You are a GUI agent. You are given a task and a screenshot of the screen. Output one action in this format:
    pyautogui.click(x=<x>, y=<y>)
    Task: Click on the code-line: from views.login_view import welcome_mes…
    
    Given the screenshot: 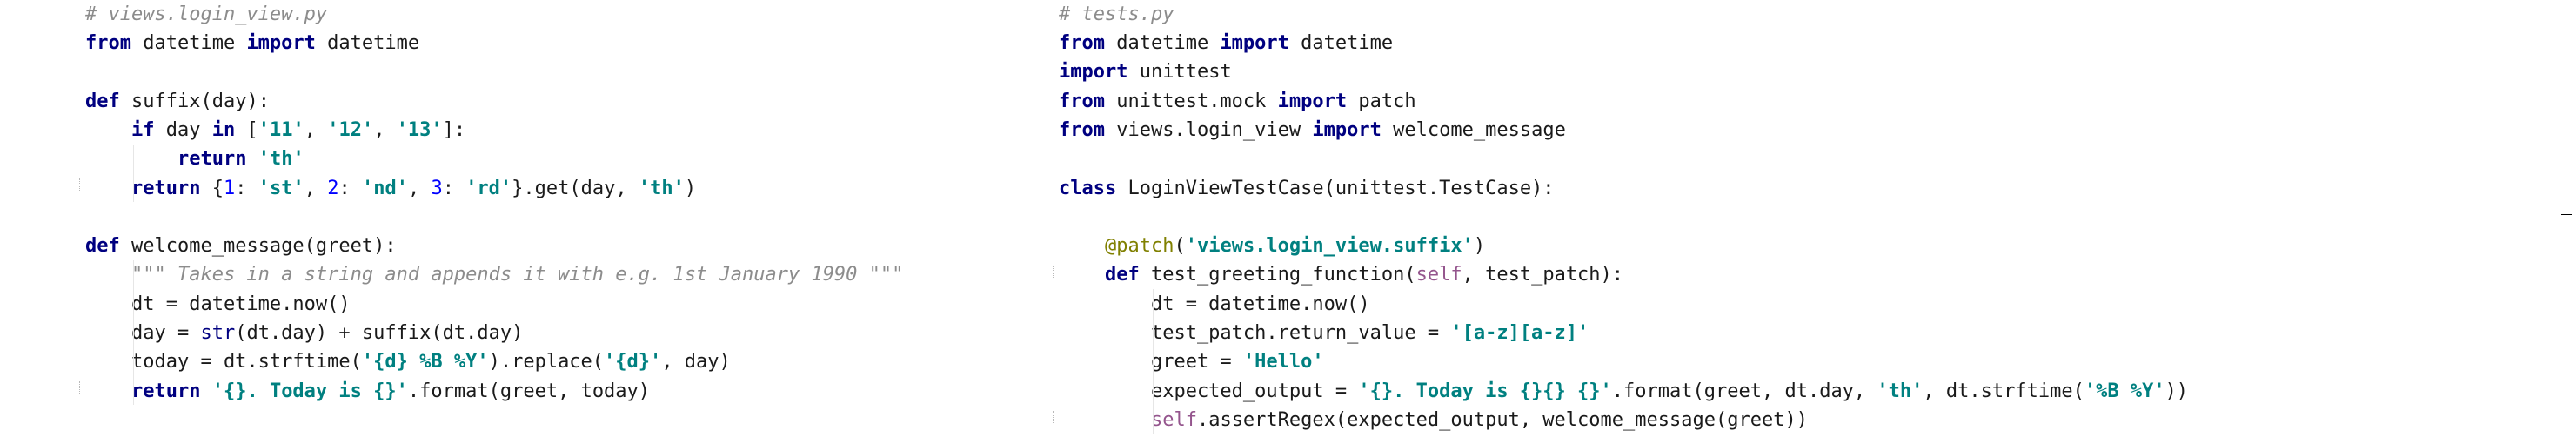 What is the action you would take?
    pyautogui.click(x=1312, y=130)
    